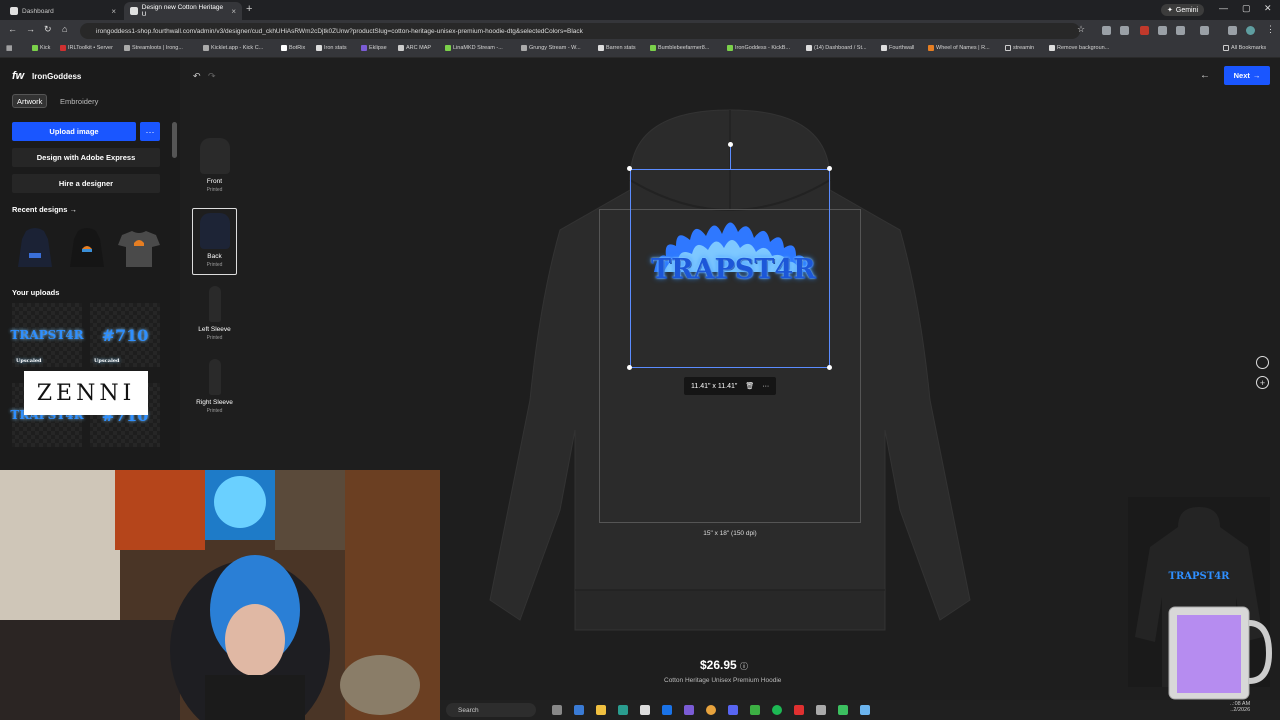 The width and height of the screenshot is (1280, 720). What do you see at coordinates (777, 710) in the screenshot?
I see `spotify-icon` at bounding box center [777, 710].